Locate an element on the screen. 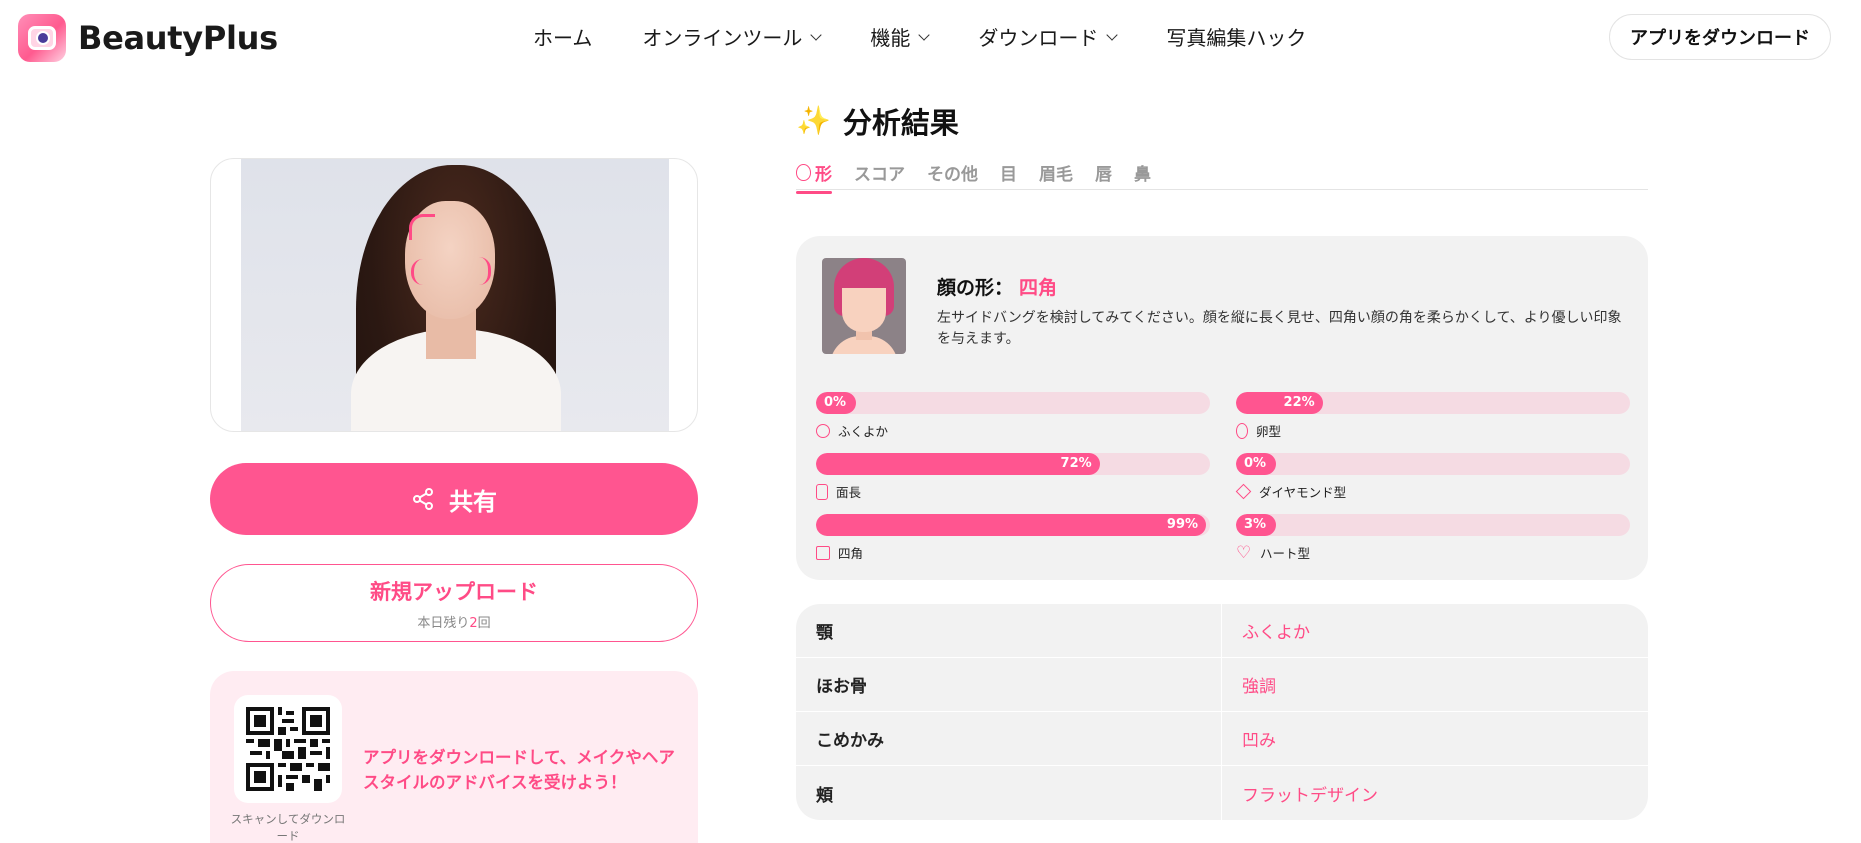 This screenshot has width=1861, height=843. round-face-icon is located at coordinates (823, 430).